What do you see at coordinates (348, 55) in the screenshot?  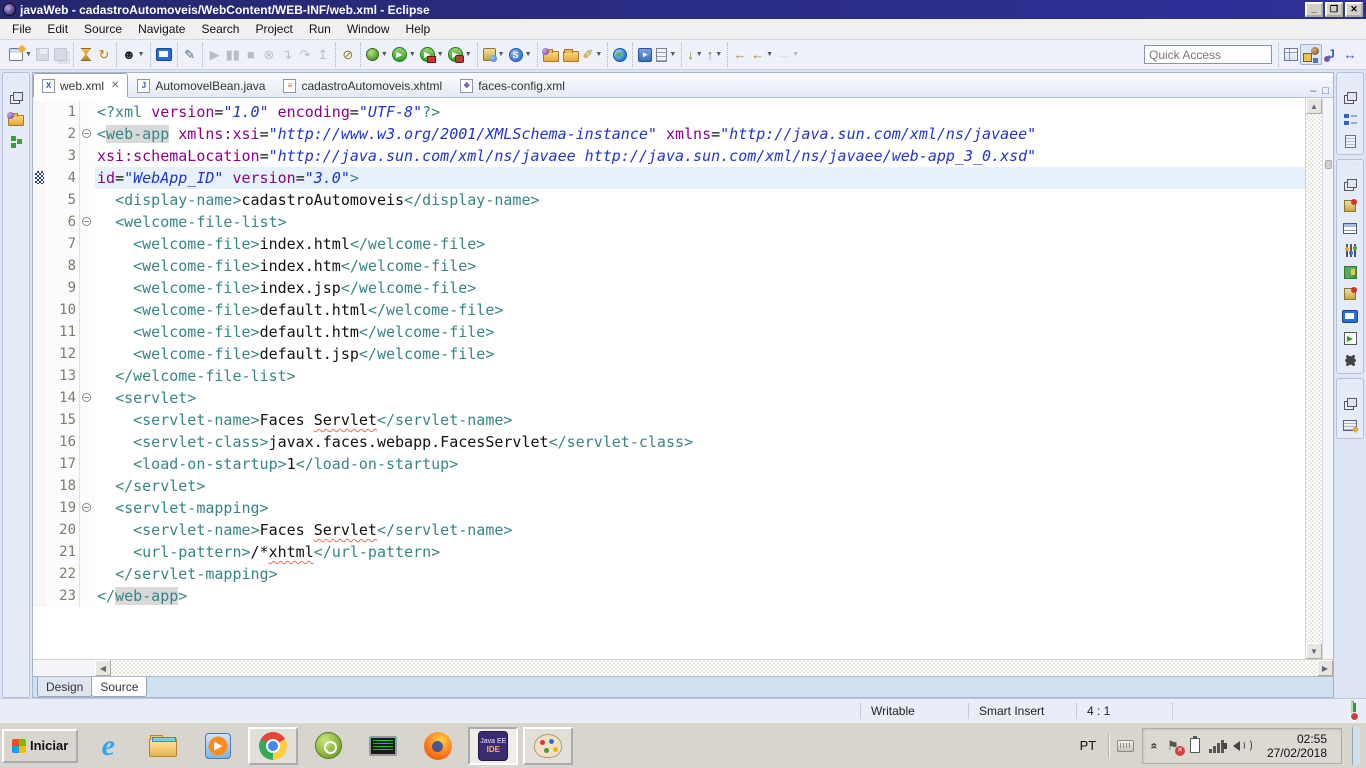 I see `skip-breakpoints-button: ⊘` at bounding box center [348, 55].